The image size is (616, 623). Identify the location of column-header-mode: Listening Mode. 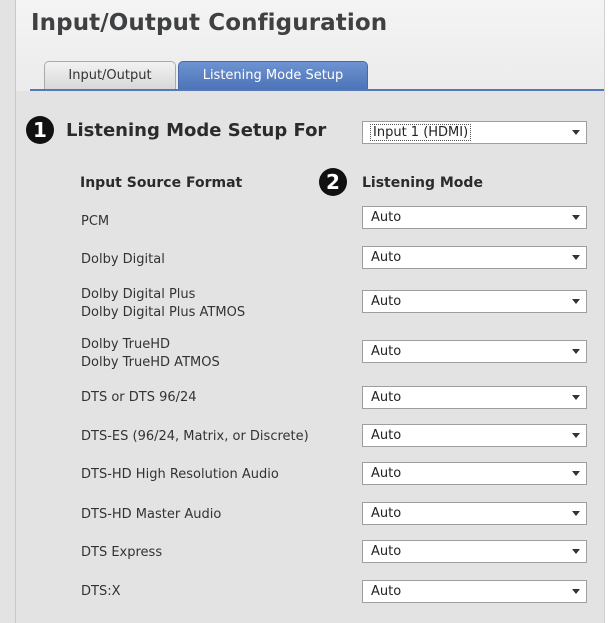
(422, 183).